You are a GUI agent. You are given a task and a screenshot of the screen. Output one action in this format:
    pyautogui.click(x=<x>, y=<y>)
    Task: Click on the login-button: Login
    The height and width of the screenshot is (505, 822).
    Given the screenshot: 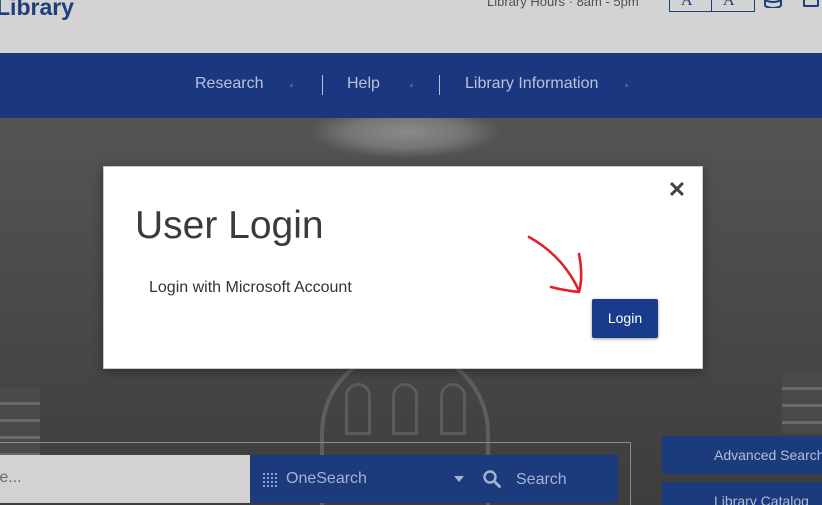 What is the action you would take?
    pyautogui.click(x=625, y=318)
    